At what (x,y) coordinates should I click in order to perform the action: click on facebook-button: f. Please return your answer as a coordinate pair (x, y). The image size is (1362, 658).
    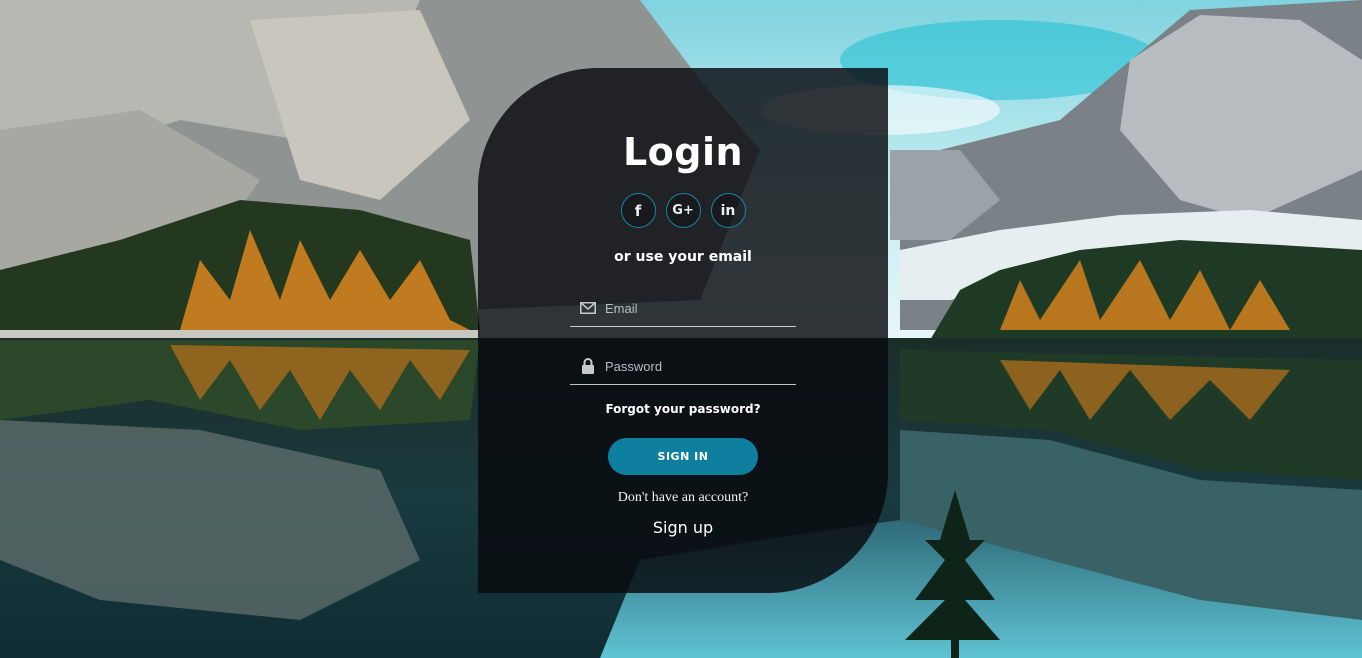
    Looking at the image, I should click on (638, 210).